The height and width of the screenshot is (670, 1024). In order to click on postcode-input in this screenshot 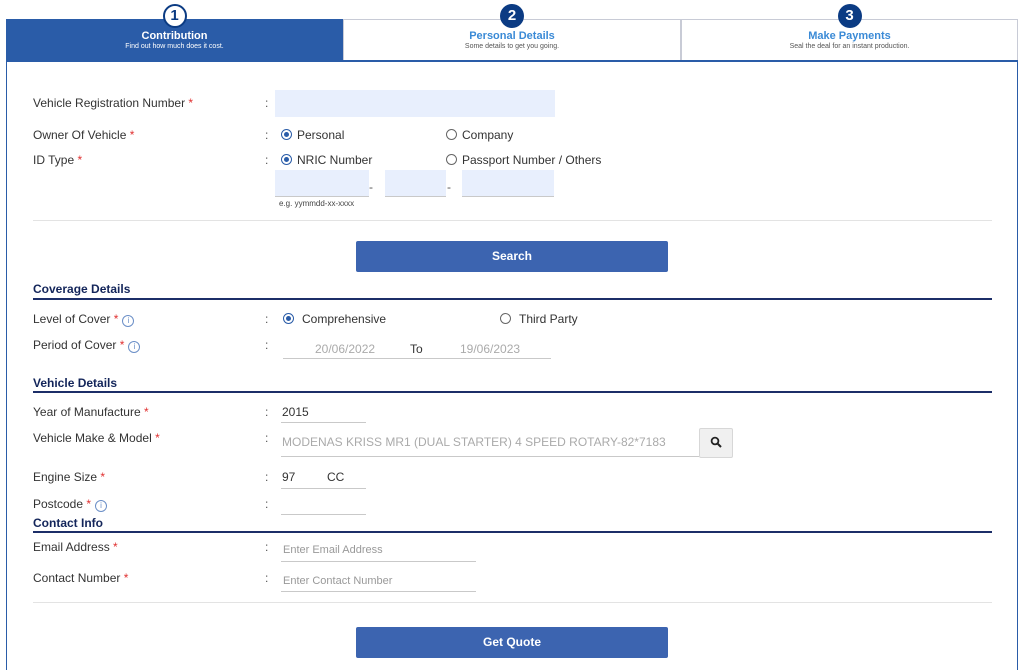, I will do `click(323, 504)`.